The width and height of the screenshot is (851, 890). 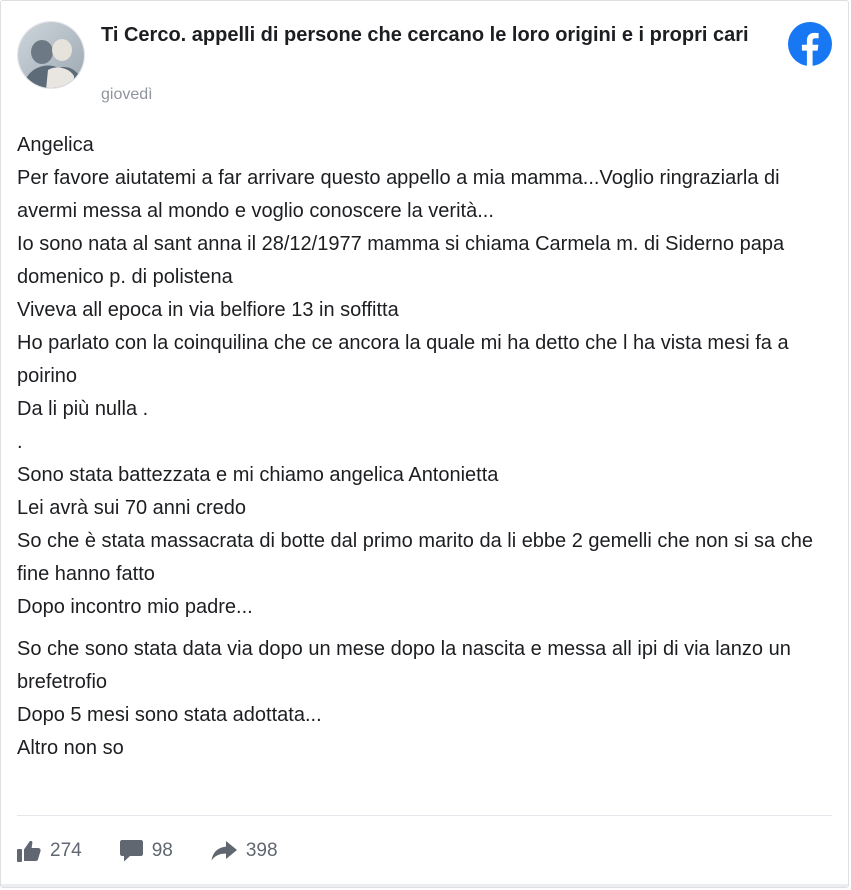 I want to click on post-text-line: ., so click(x=20, y=442).